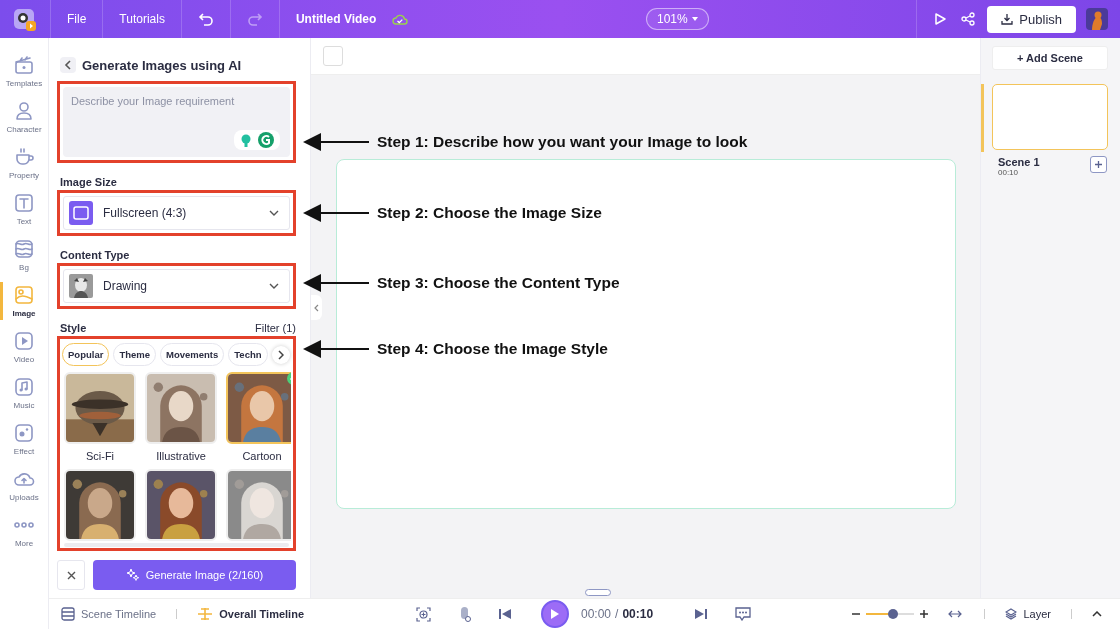 The width and height of the screenshot is (1120, 629). Describe the element at coordinates (1097, 614) in the screenshot. I see `chevron-up-icon` at that location.